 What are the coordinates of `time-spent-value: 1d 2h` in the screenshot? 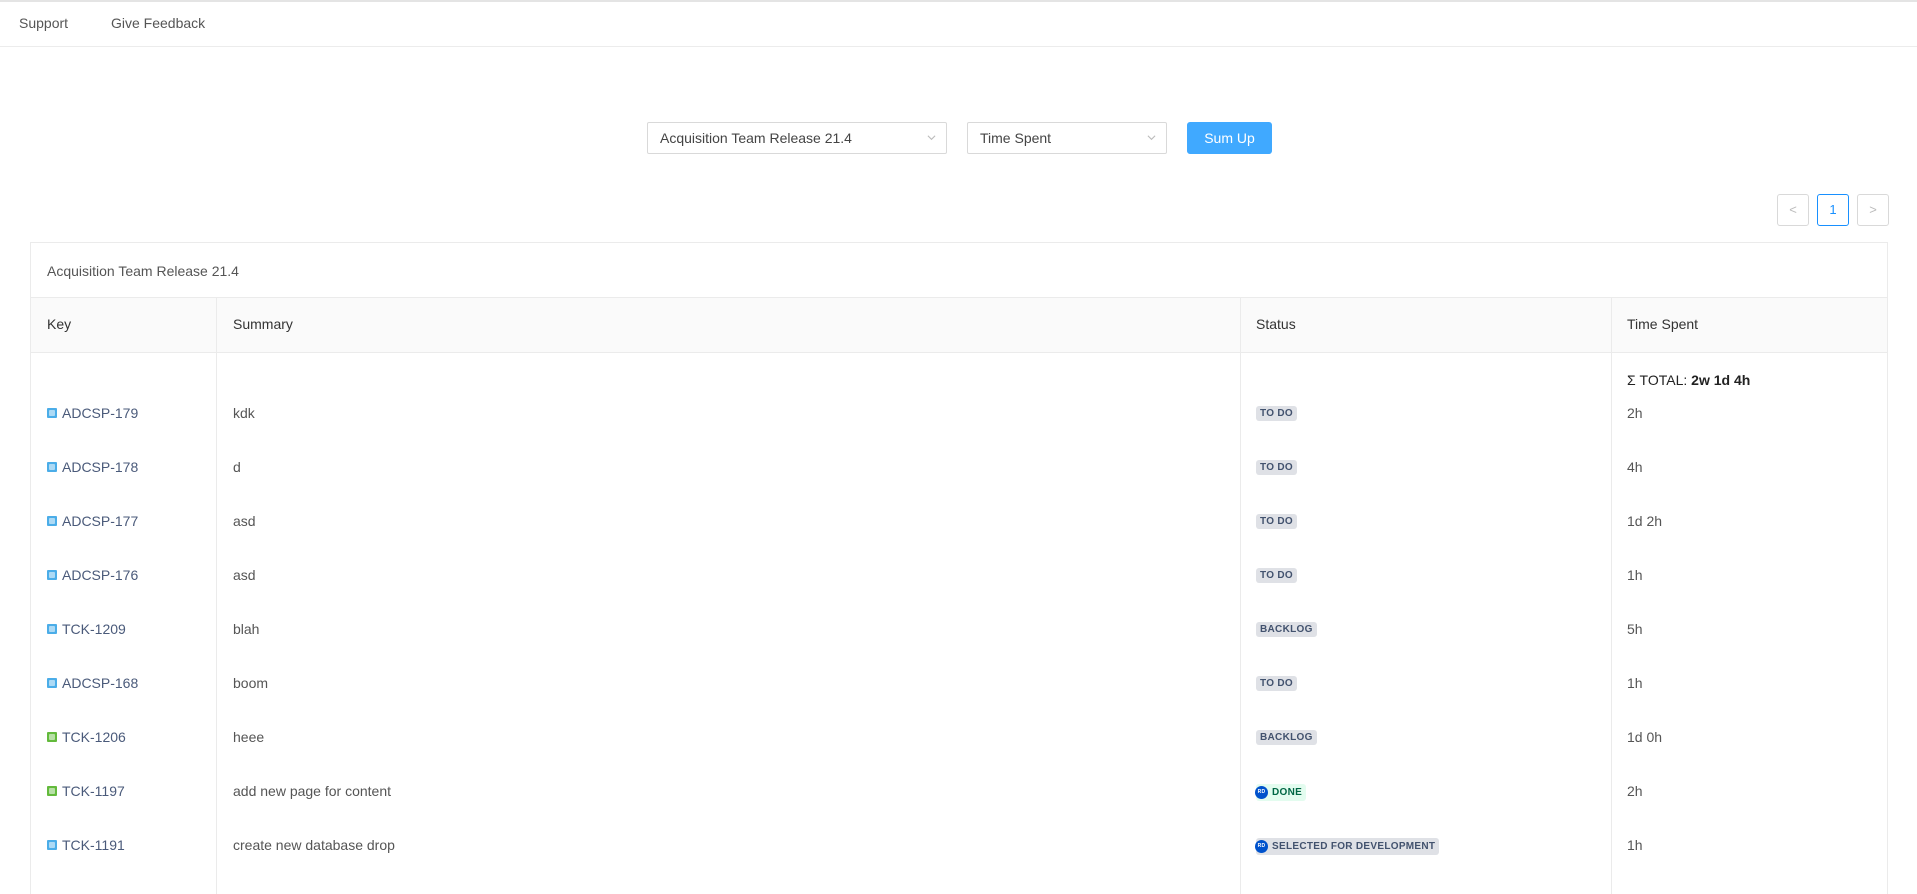 It's located at (1645, 521).